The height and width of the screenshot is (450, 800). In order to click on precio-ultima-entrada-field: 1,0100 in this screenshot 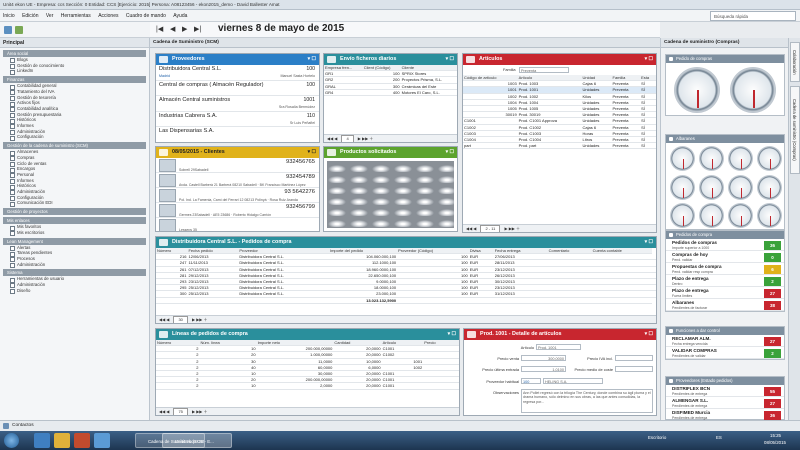, I will do `click(543, 369)`.